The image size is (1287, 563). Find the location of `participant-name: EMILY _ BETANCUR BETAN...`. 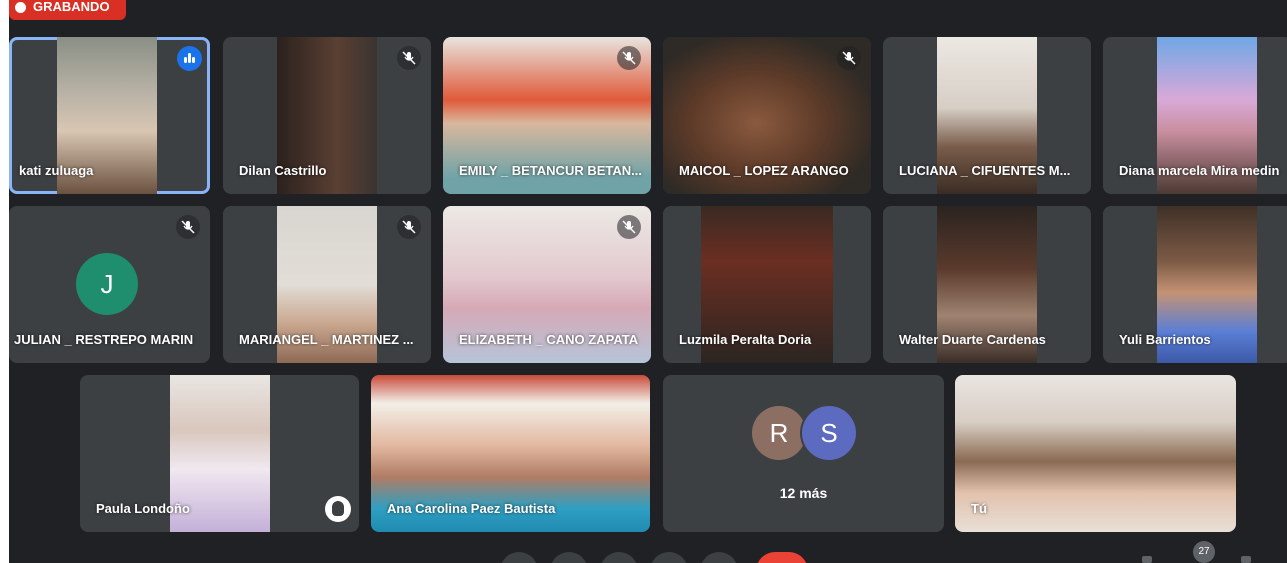

participant-name: EMILY _ BETANCUR BETAN... is located at coordinates (550, 170).